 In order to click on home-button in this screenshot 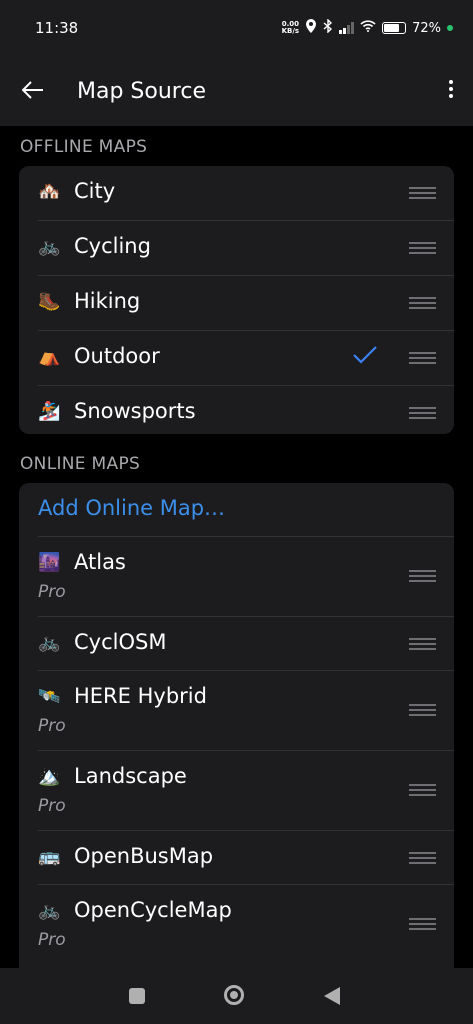, I will do `click(234, 995)`.